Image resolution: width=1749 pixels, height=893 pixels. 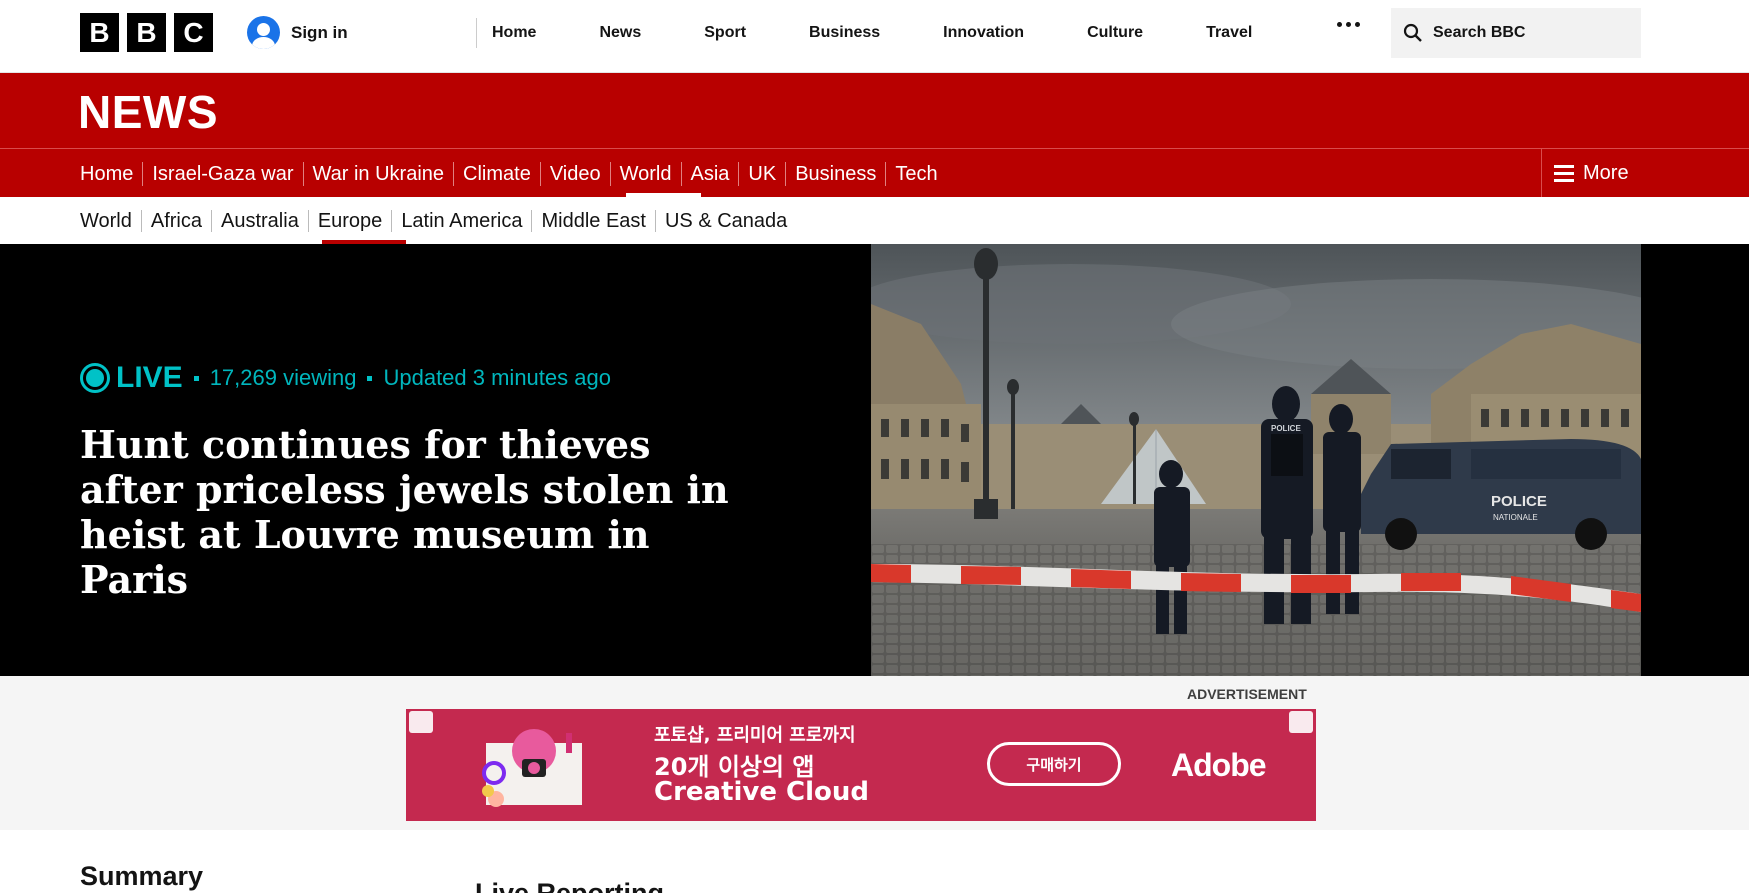 I want to click on section-israel-gaza-war: Israel-Gaza war, so click(x=222, y=173).